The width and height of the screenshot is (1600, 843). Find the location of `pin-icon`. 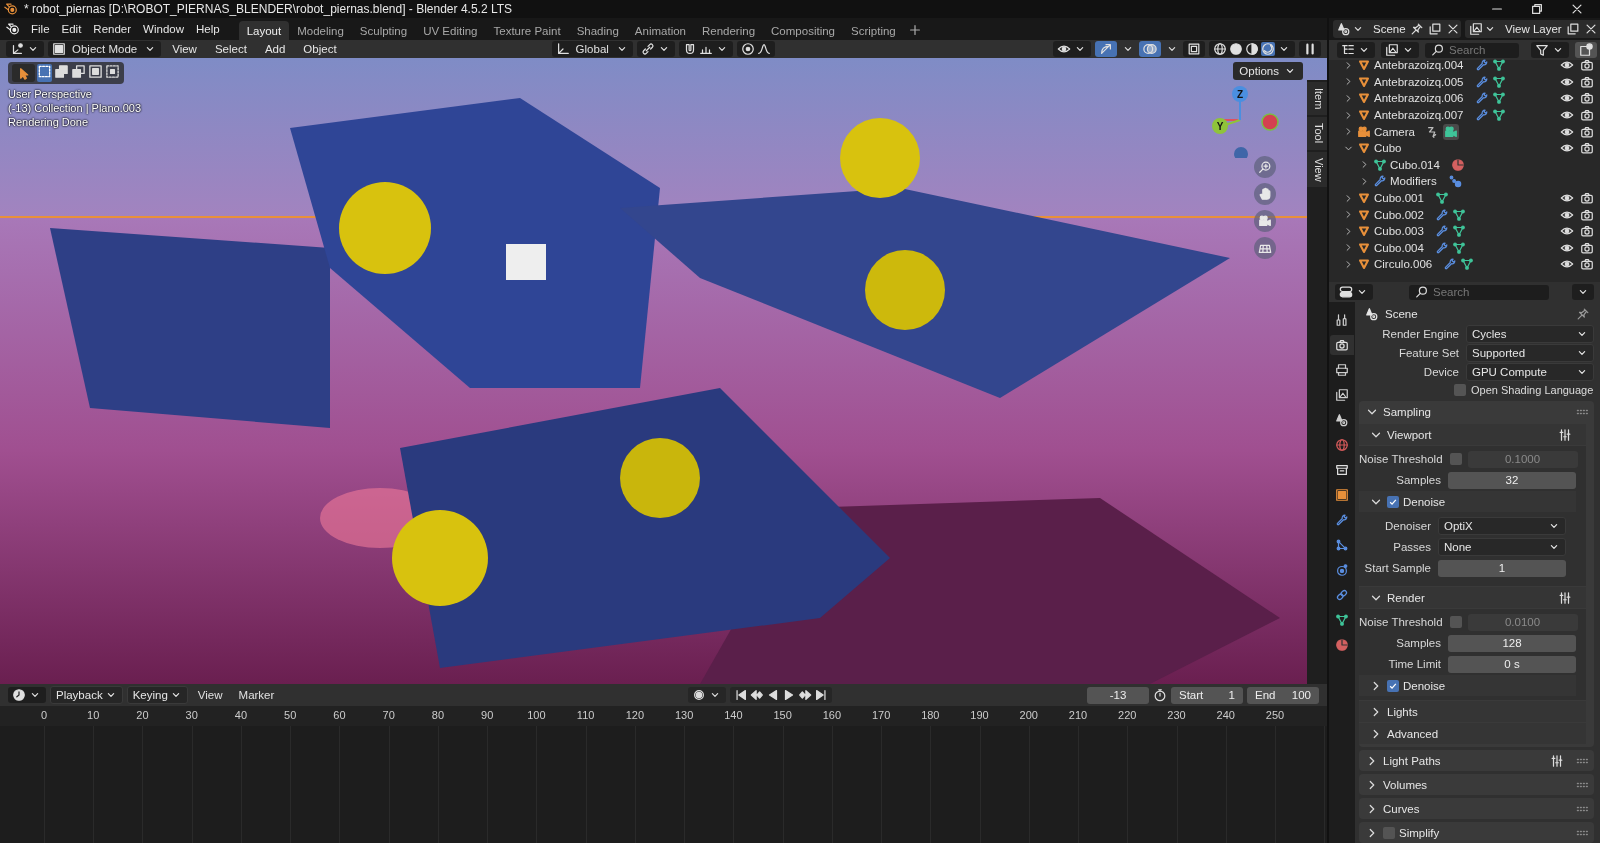

pin-icon is located at coordinates (1416, 29).